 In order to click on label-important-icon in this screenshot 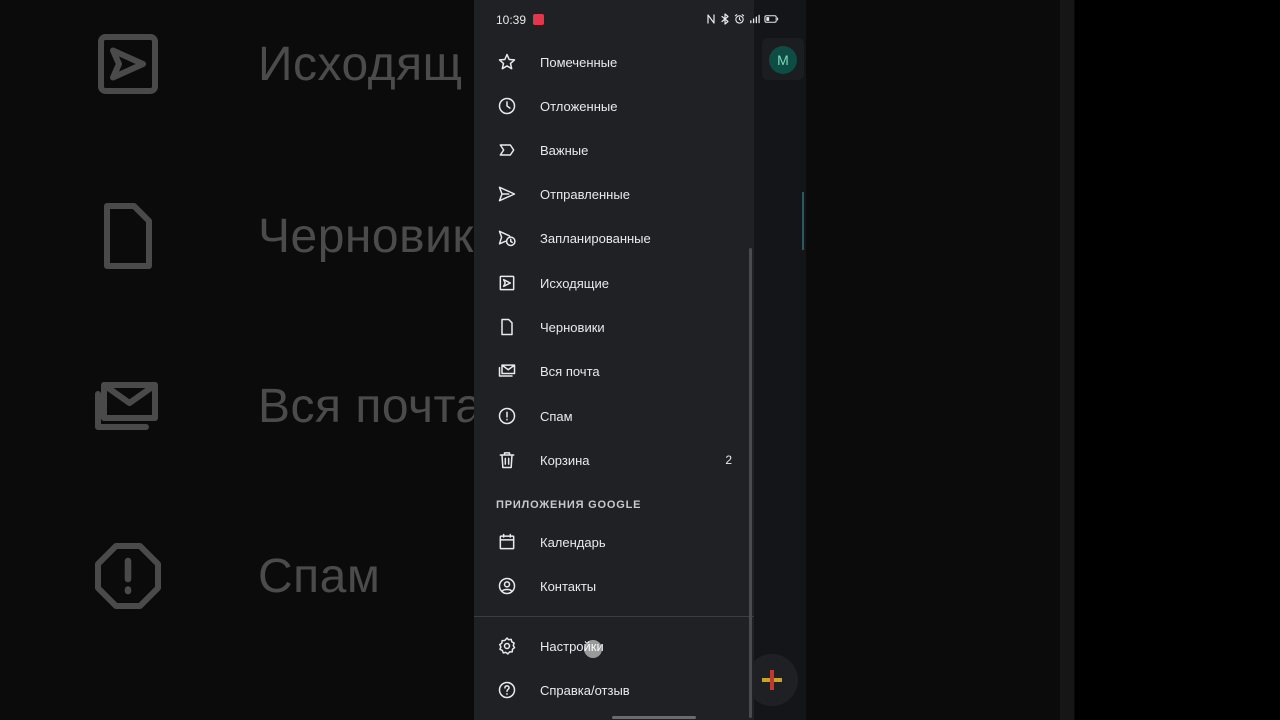, I will do `click(507, 150)`.